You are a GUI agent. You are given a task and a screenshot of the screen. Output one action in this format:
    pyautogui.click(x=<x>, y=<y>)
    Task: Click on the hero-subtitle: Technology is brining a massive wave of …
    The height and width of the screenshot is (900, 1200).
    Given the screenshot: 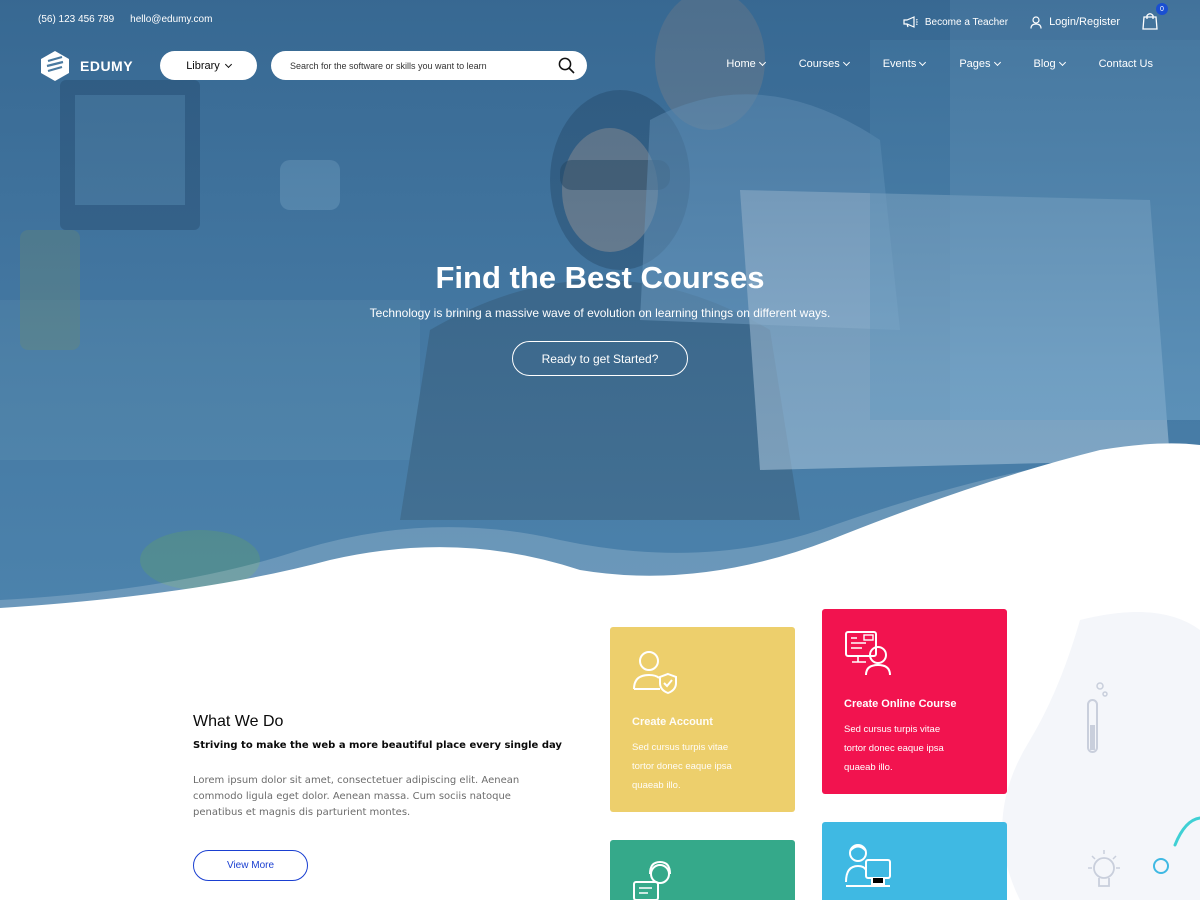 What is the action you would take?
    pyautogui.click(x=600, y=313)
    